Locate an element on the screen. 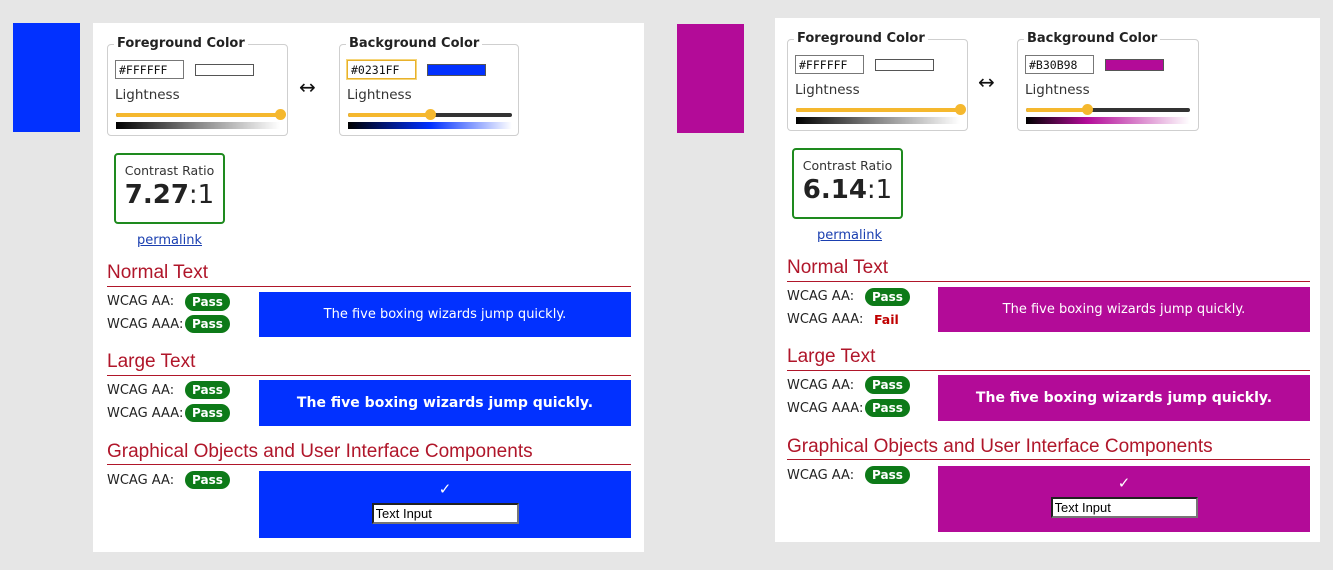 The height and width of the screenshot is (570, 1333). contrast-ratio-box: Contrast Ratio 6.14:1 is located at coordinates (847, 183).